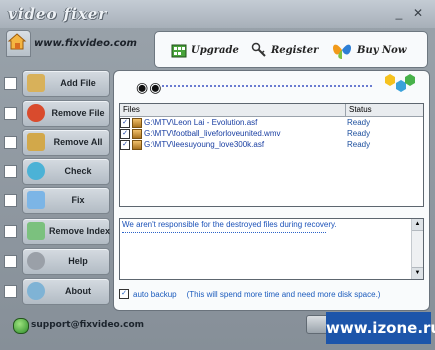 The height and width of the screenshot is (350, 435). I want to click on remove-index-icon, so click(36, 231).